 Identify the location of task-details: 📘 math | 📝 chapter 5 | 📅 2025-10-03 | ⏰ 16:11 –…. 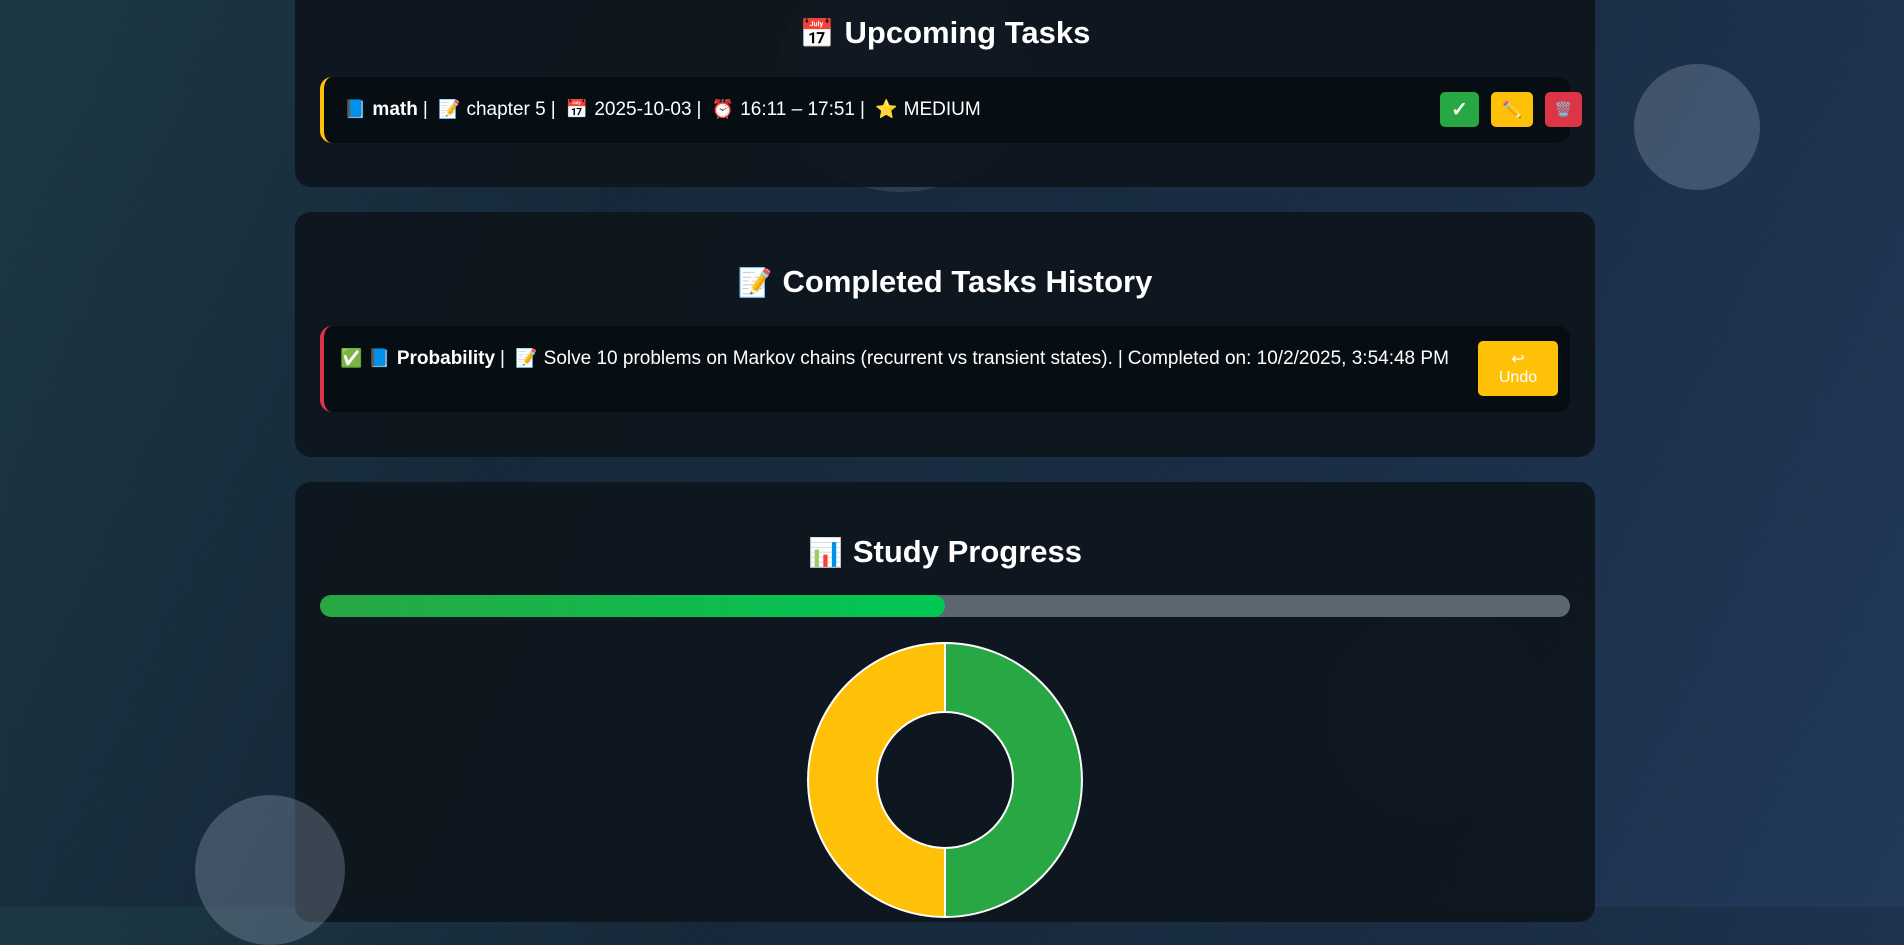
(662, 109).